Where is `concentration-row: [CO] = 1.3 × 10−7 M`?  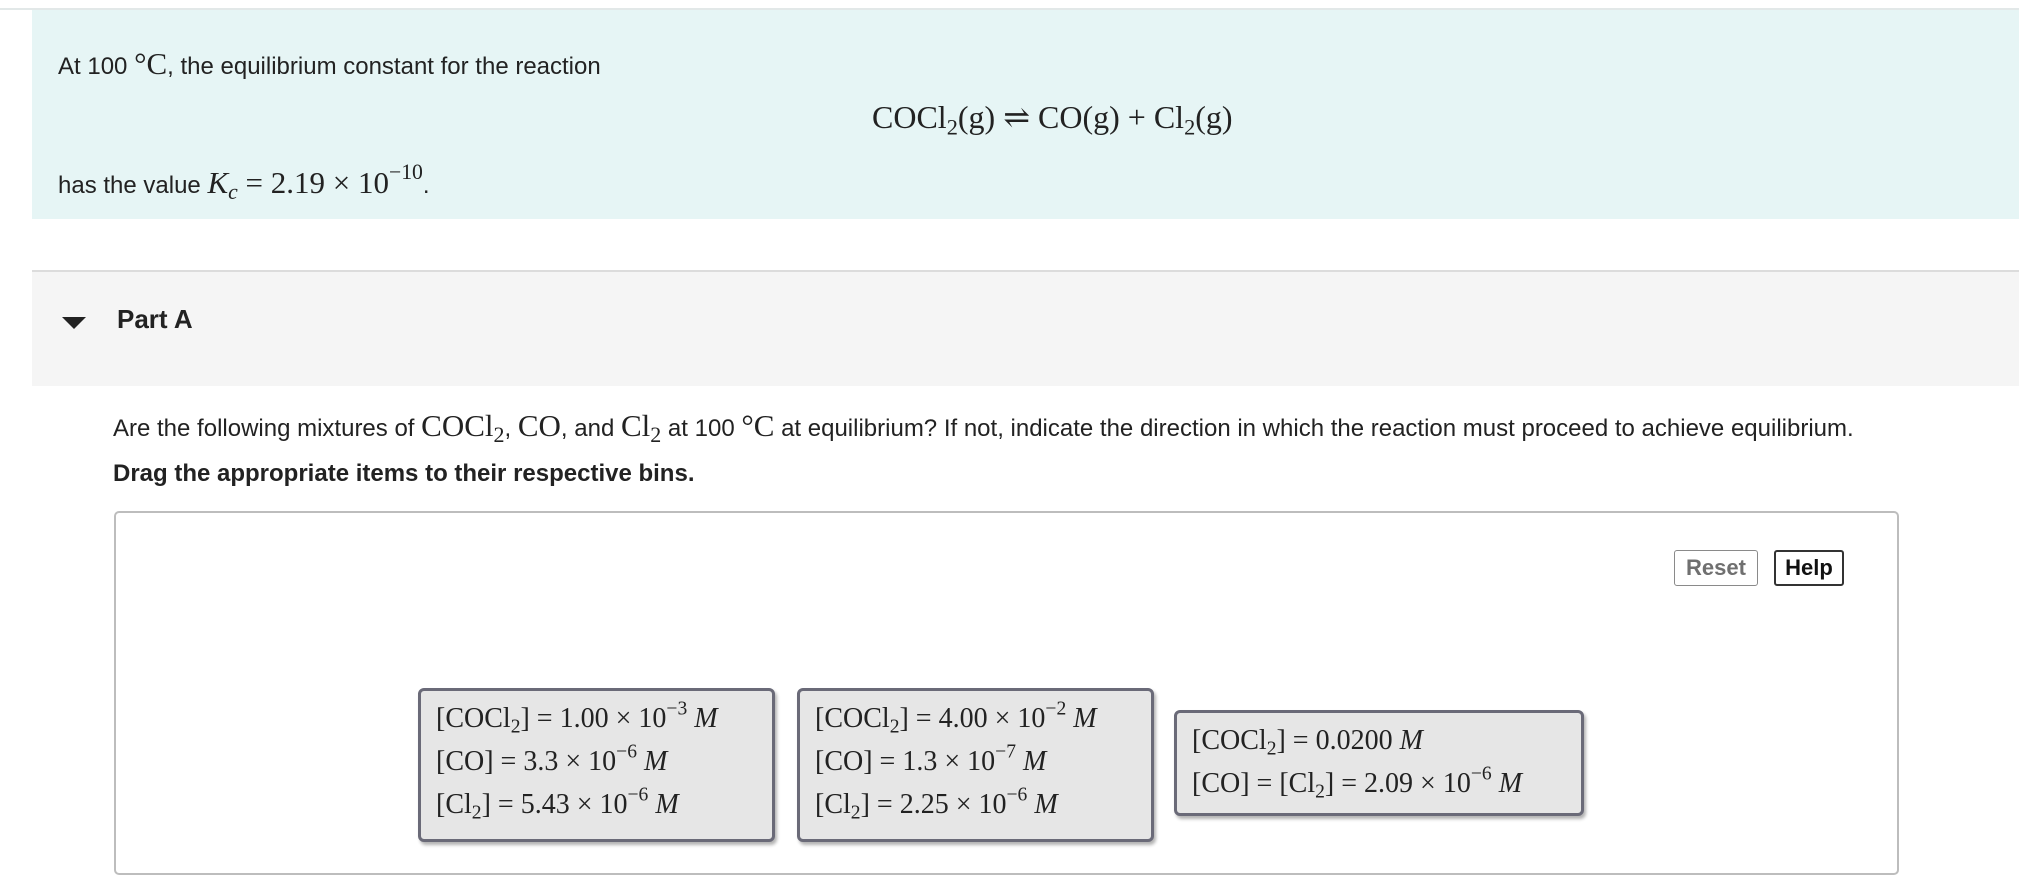
concentration-row: [CO] = 1.3 × 10−7 M is located at coordinates (983, 761).